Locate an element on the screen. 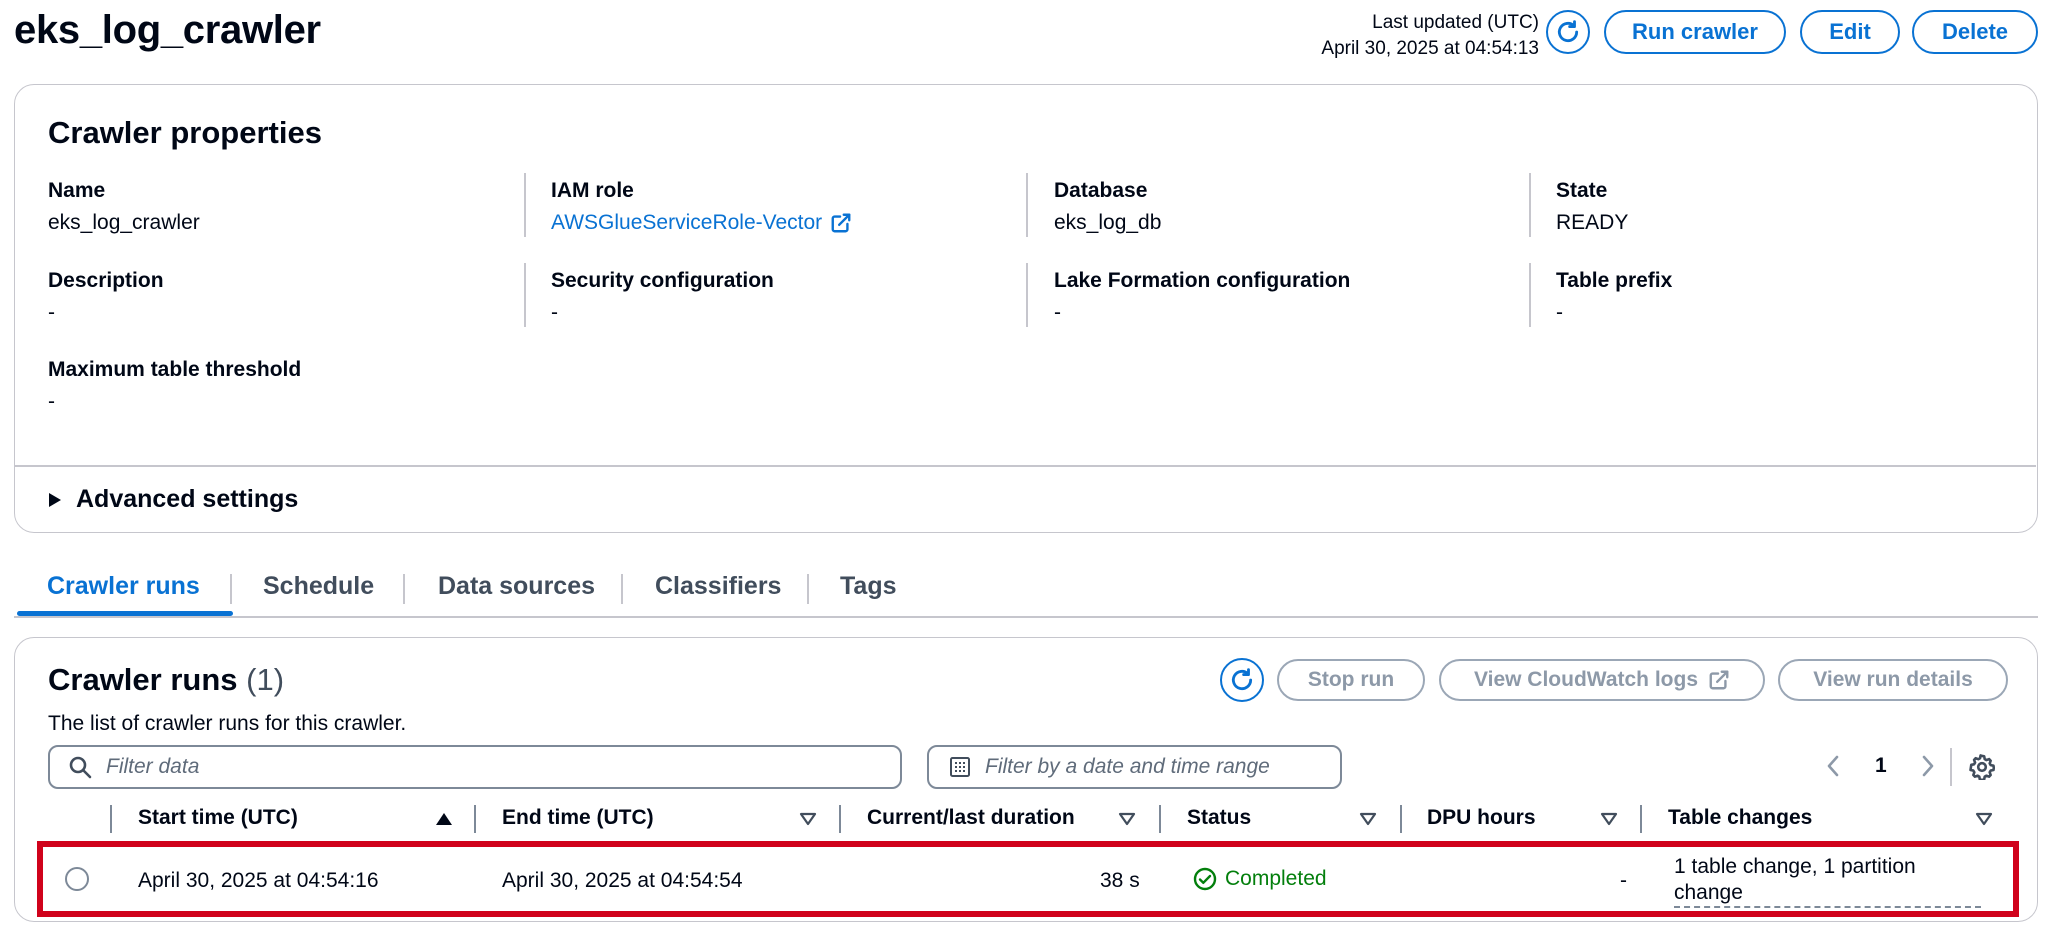 Image resolution: width=2054 pixels, height=942 pixels. search-icon is located at coordinates (80, 767).